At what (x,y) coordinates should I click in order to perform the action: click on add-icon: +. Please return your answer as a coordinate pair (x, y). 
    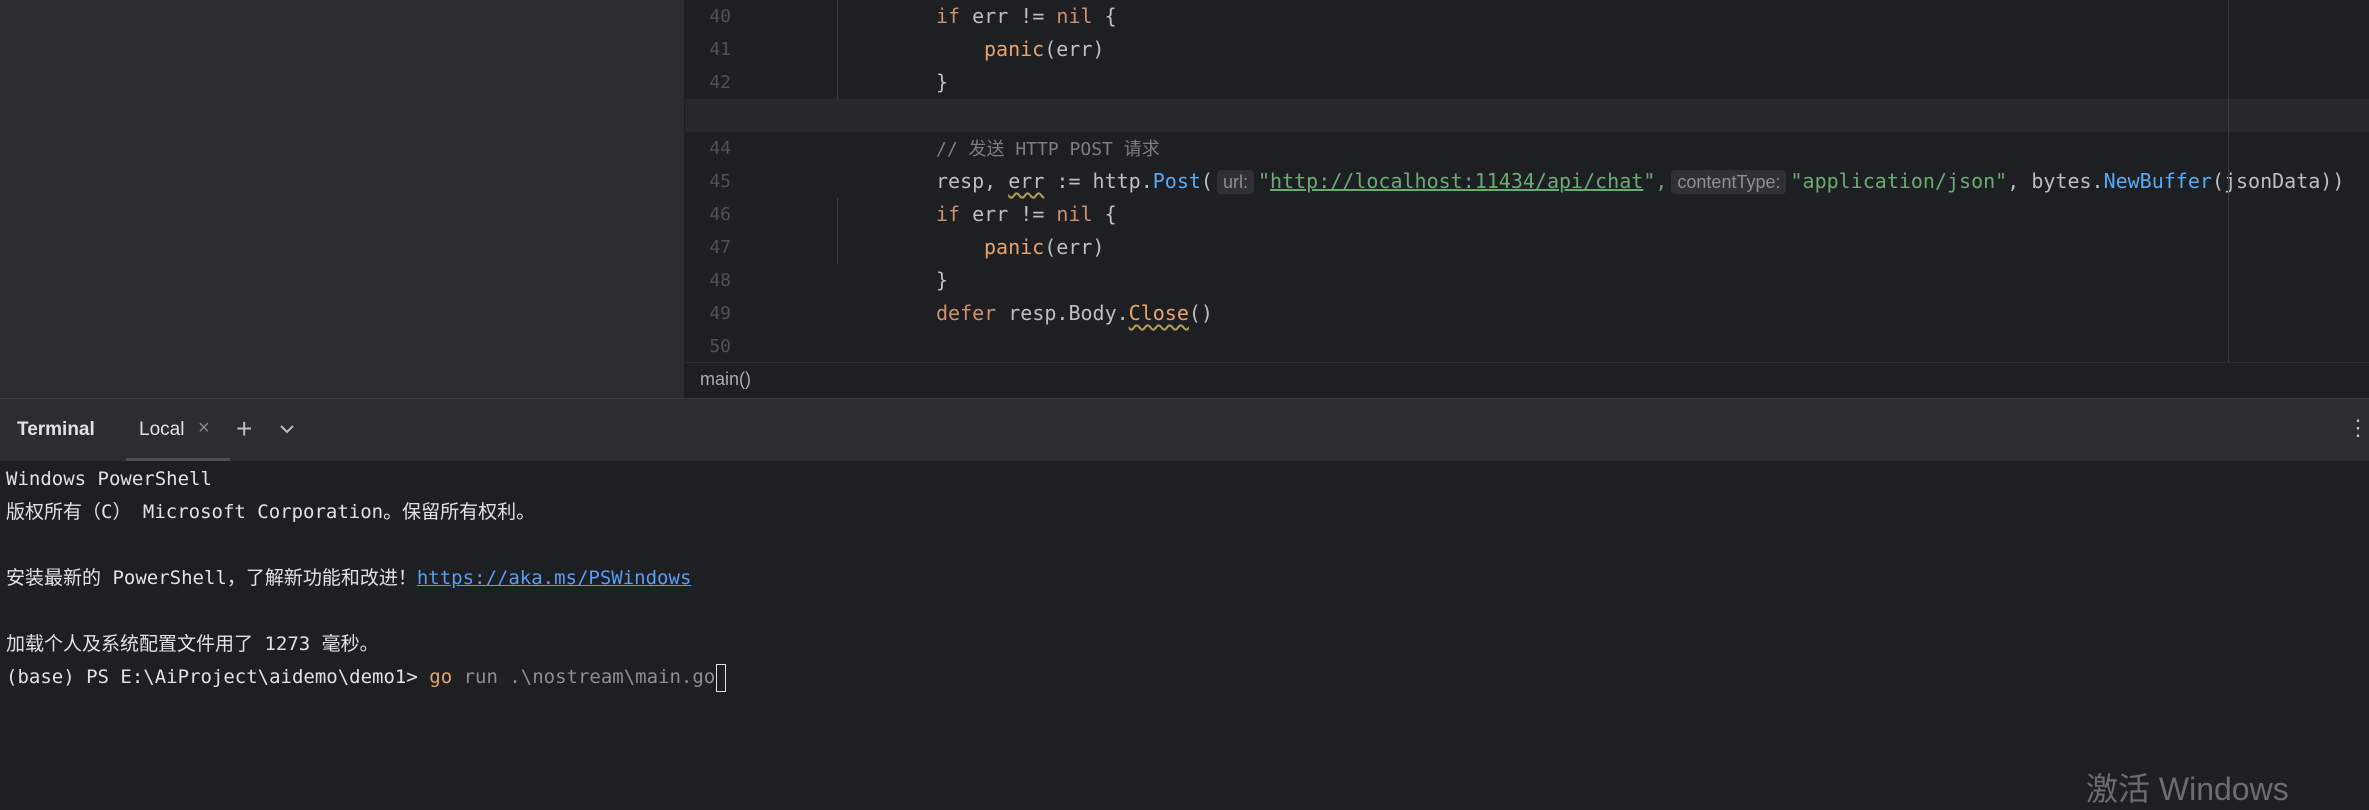
    Looking at the image, I should click on (244, 429).